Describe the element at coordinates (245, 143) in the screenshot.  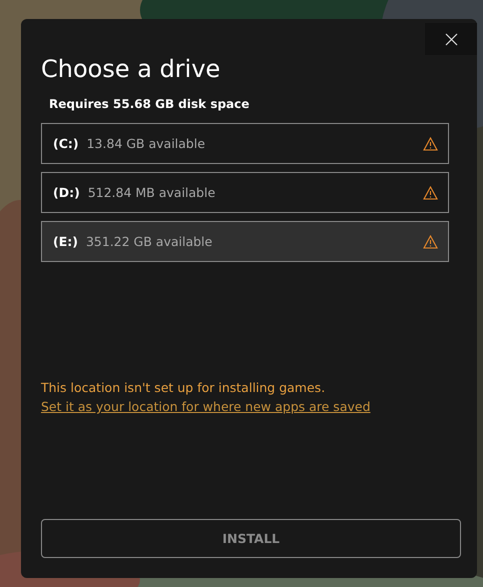
I see `drive-option: (C:) 13.84 GB available` at that location.